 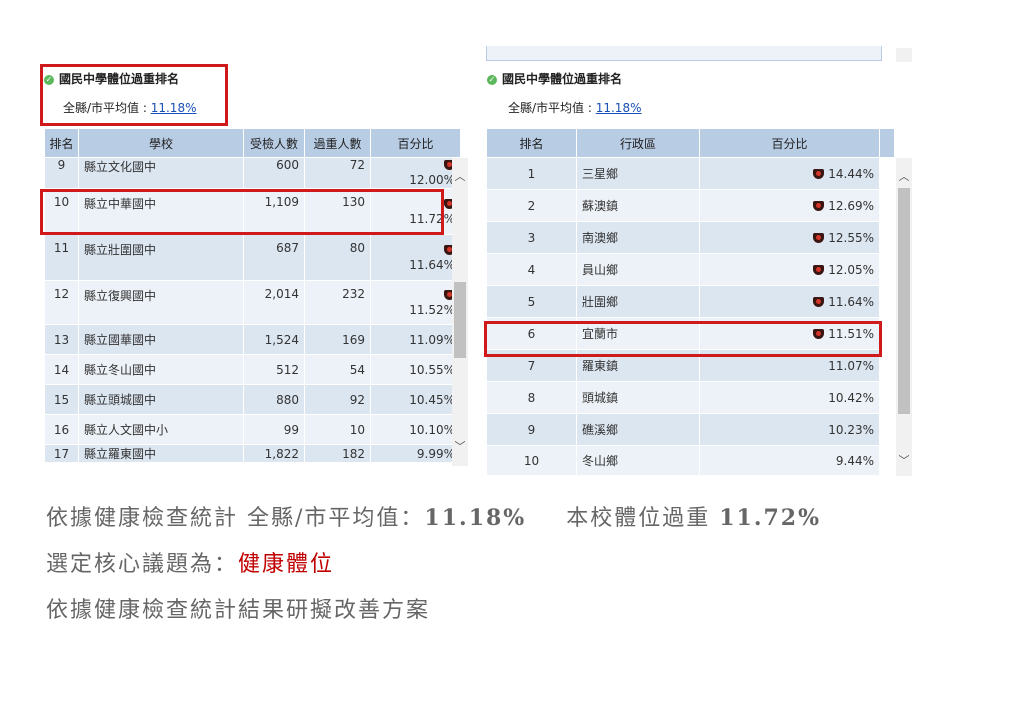 I want to click on table-row: 1 三星鄉 14.44%, so click(x=690, y=173).